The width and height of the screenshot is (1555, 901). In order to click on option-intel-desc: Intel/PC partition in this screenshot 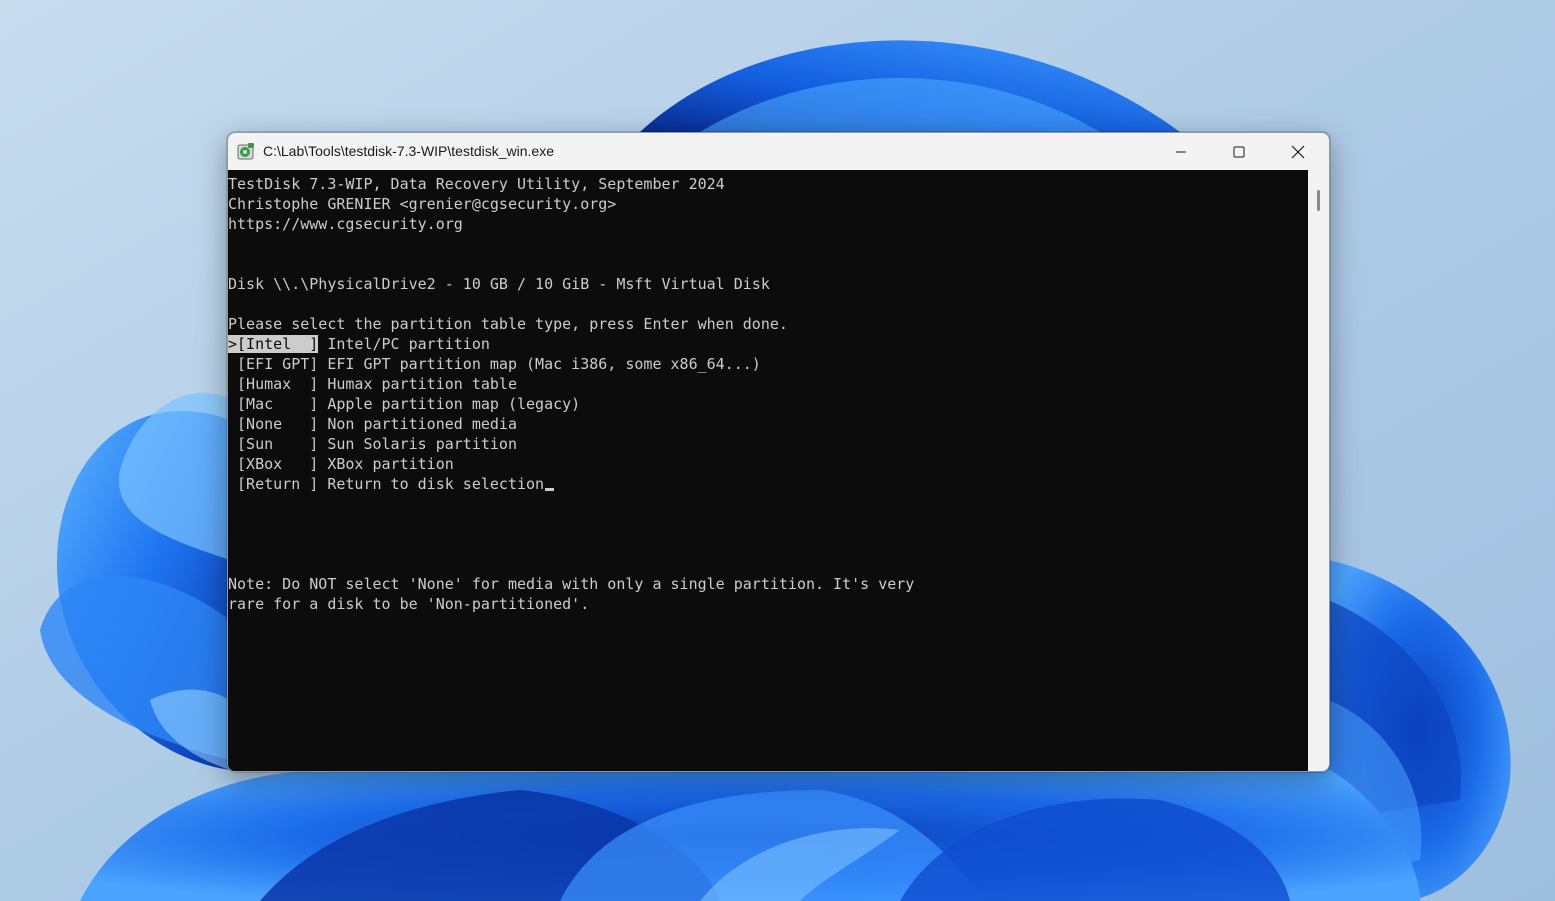, I will do `click(404, 344)`.